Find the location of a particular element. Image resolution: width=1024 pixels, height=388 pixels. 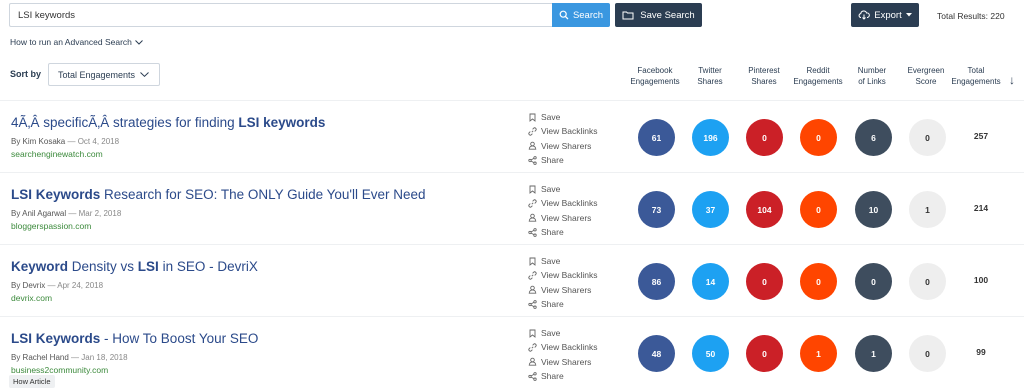

save-search-button: Save Search is located at coordinates (658, 15).